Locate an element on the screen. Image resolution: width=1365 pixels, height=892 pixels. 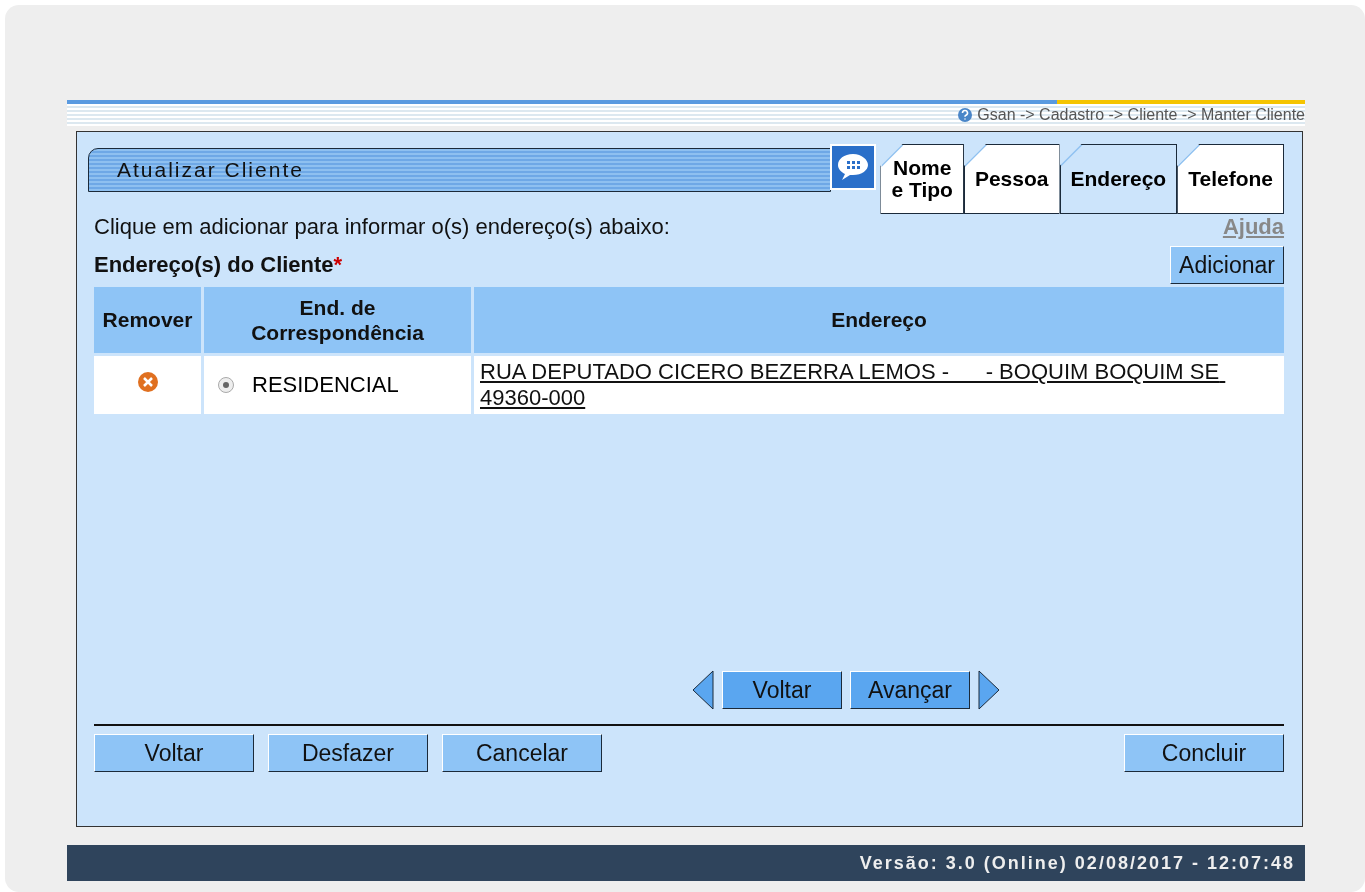
breadcrumb: Gsan -> Cadastro -> Cliente -> Manter Cliente is located at coordinates (1141, 115).